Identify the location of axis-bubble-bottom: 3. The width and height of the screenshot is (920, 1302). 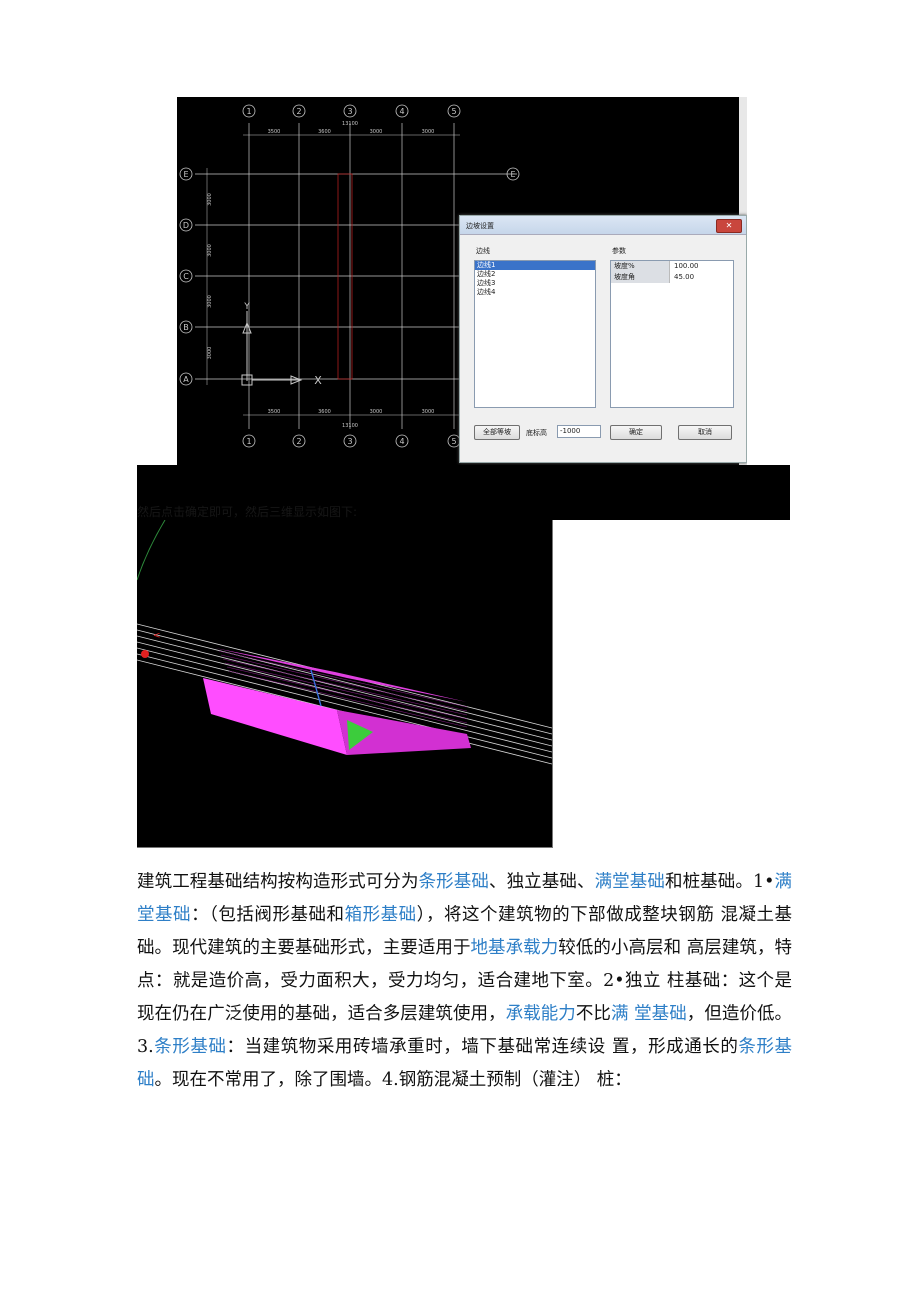
(349, 441).